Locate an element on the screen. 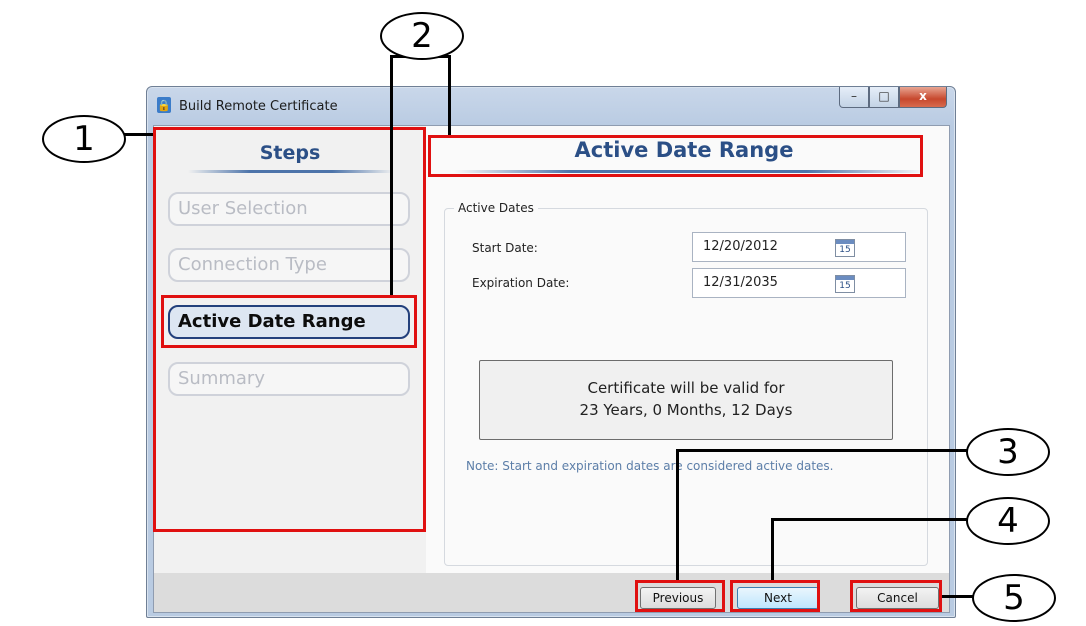  start-date-picker: 12/20/2012 15 is located at coordinates (799, 247).